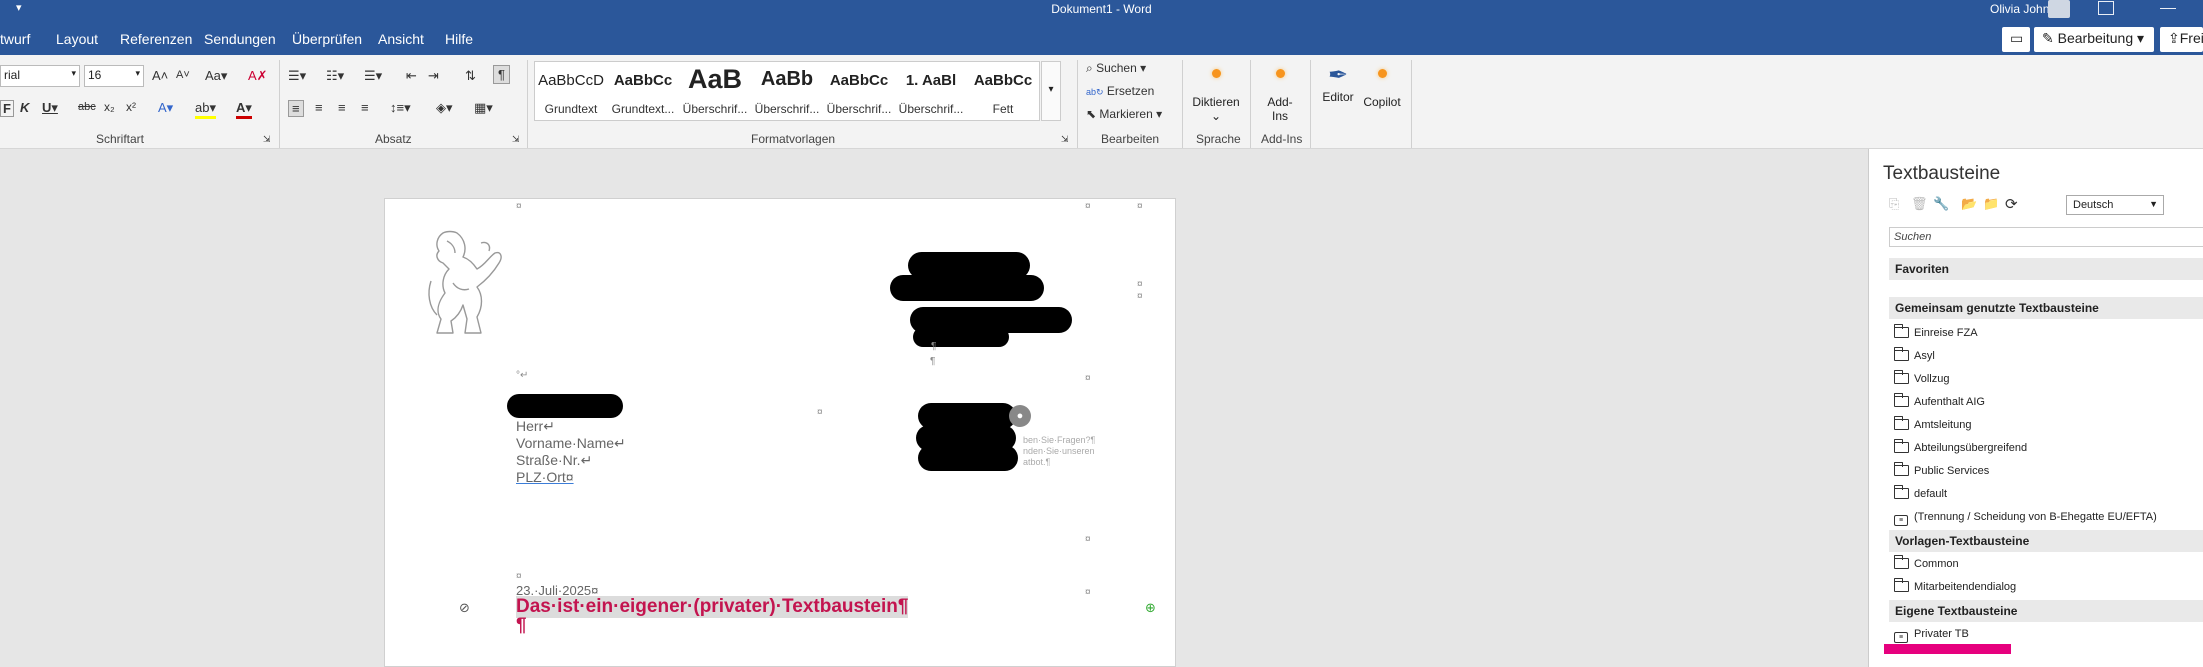 The image size is (2203, 667). I want to click on change-case-icon: Aa▾, so click(216, 76).